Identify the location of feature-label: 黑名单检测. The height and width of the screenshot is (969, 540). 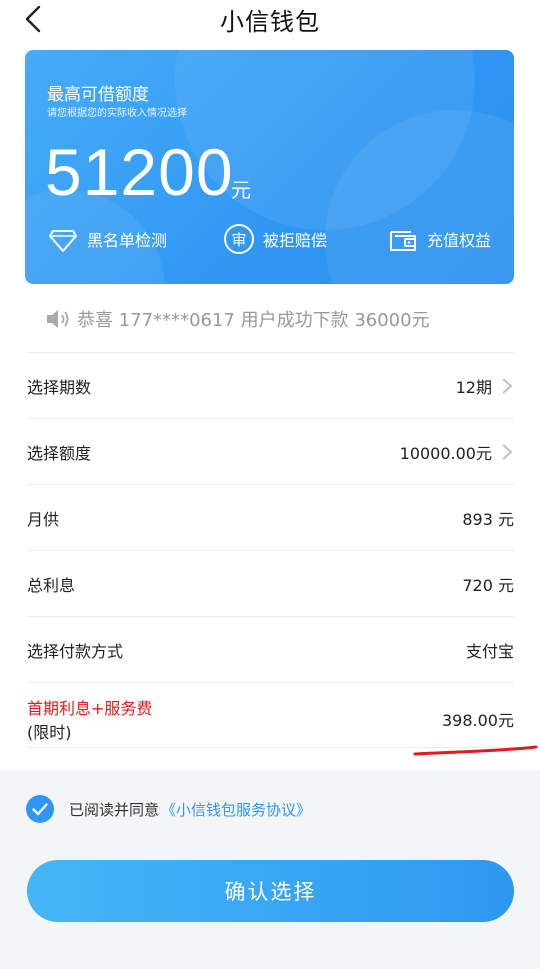
(127, 240).